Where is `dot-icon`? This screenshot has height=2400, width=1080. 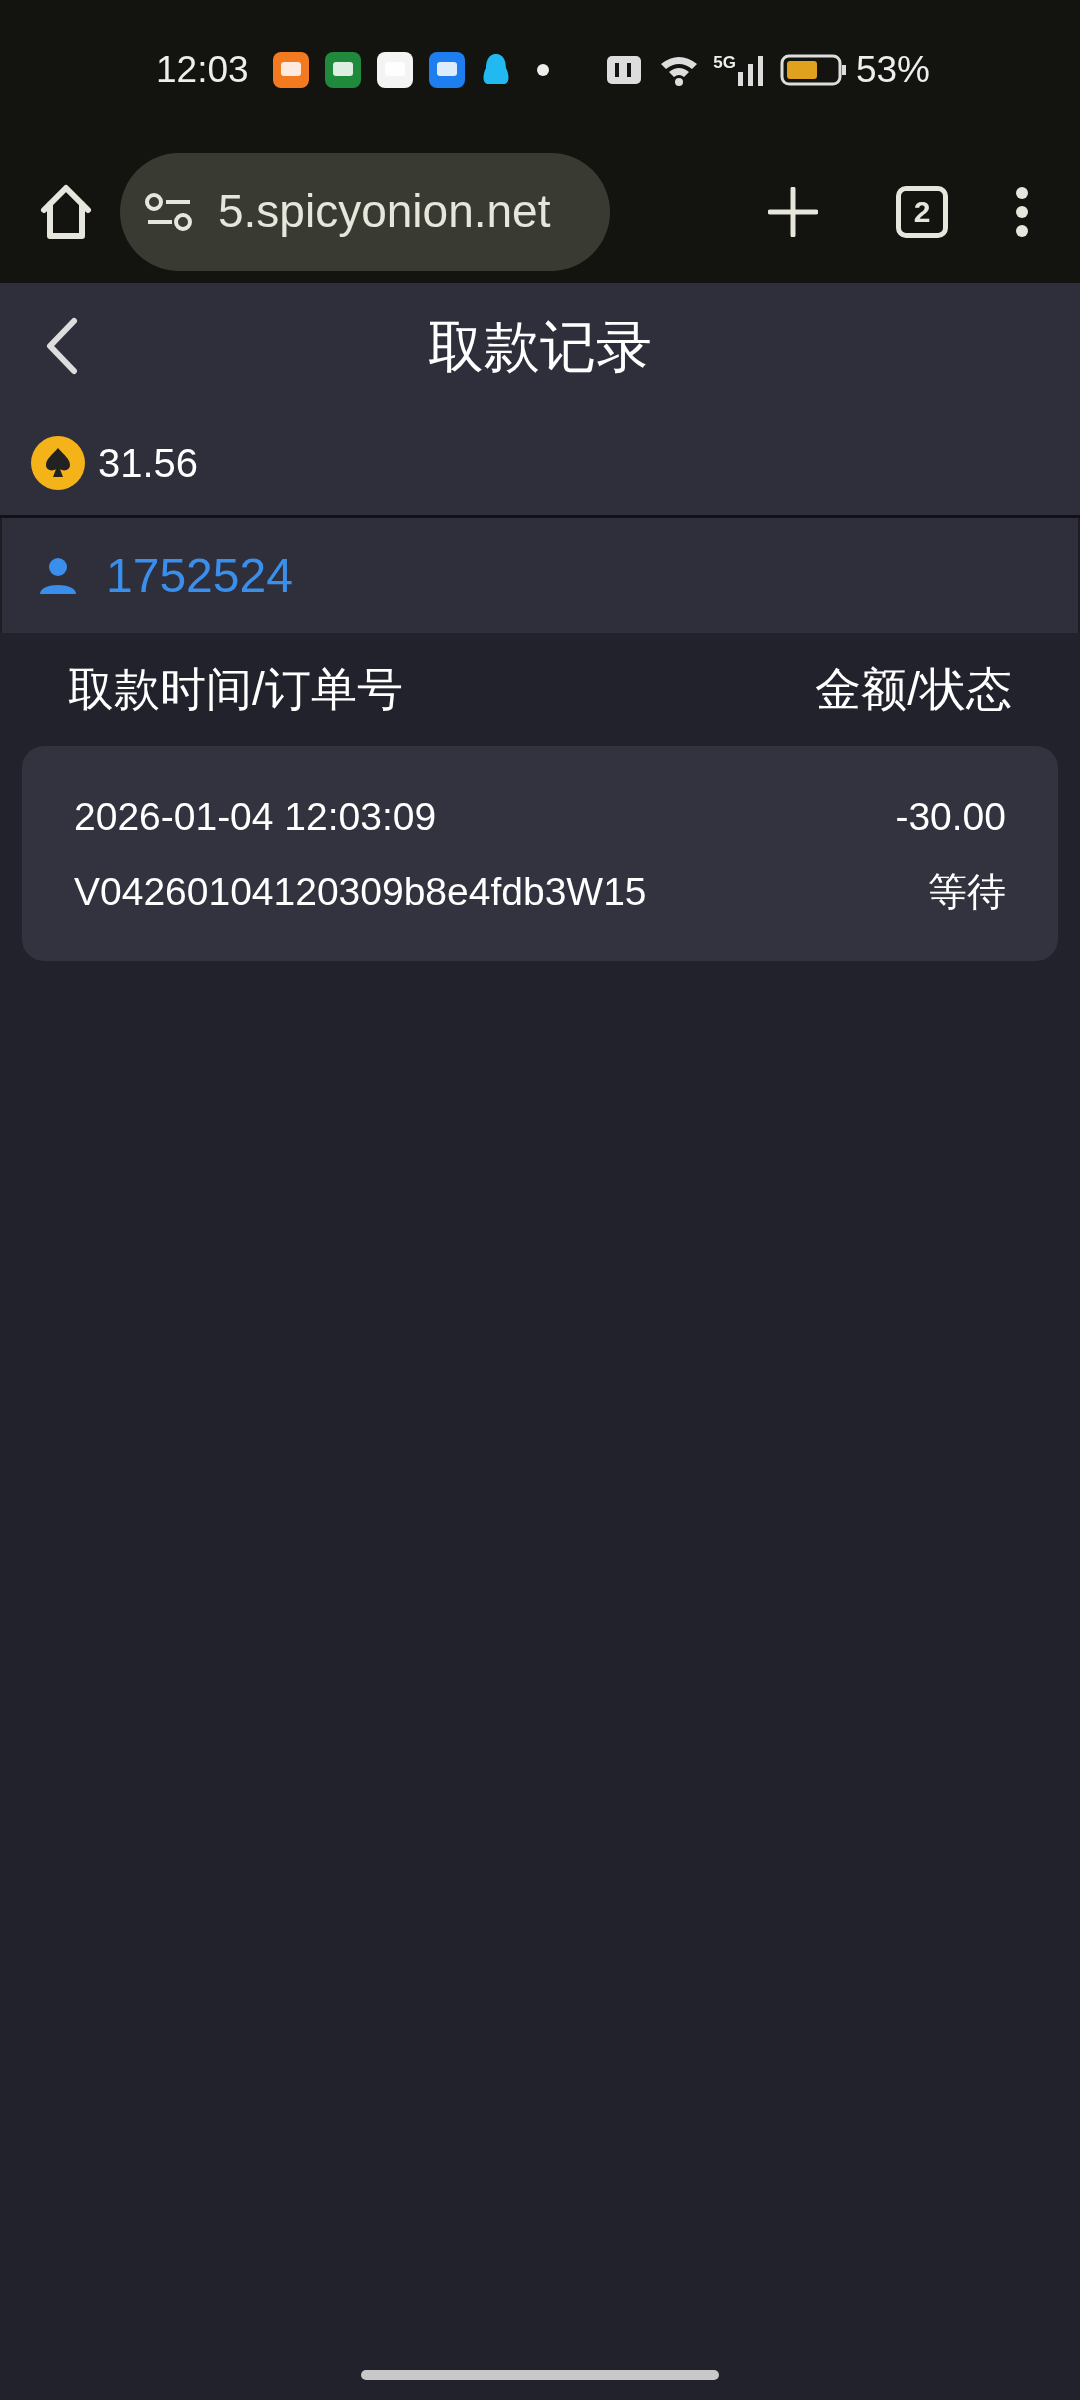 dot-icon is located at coordinates (542, 70).